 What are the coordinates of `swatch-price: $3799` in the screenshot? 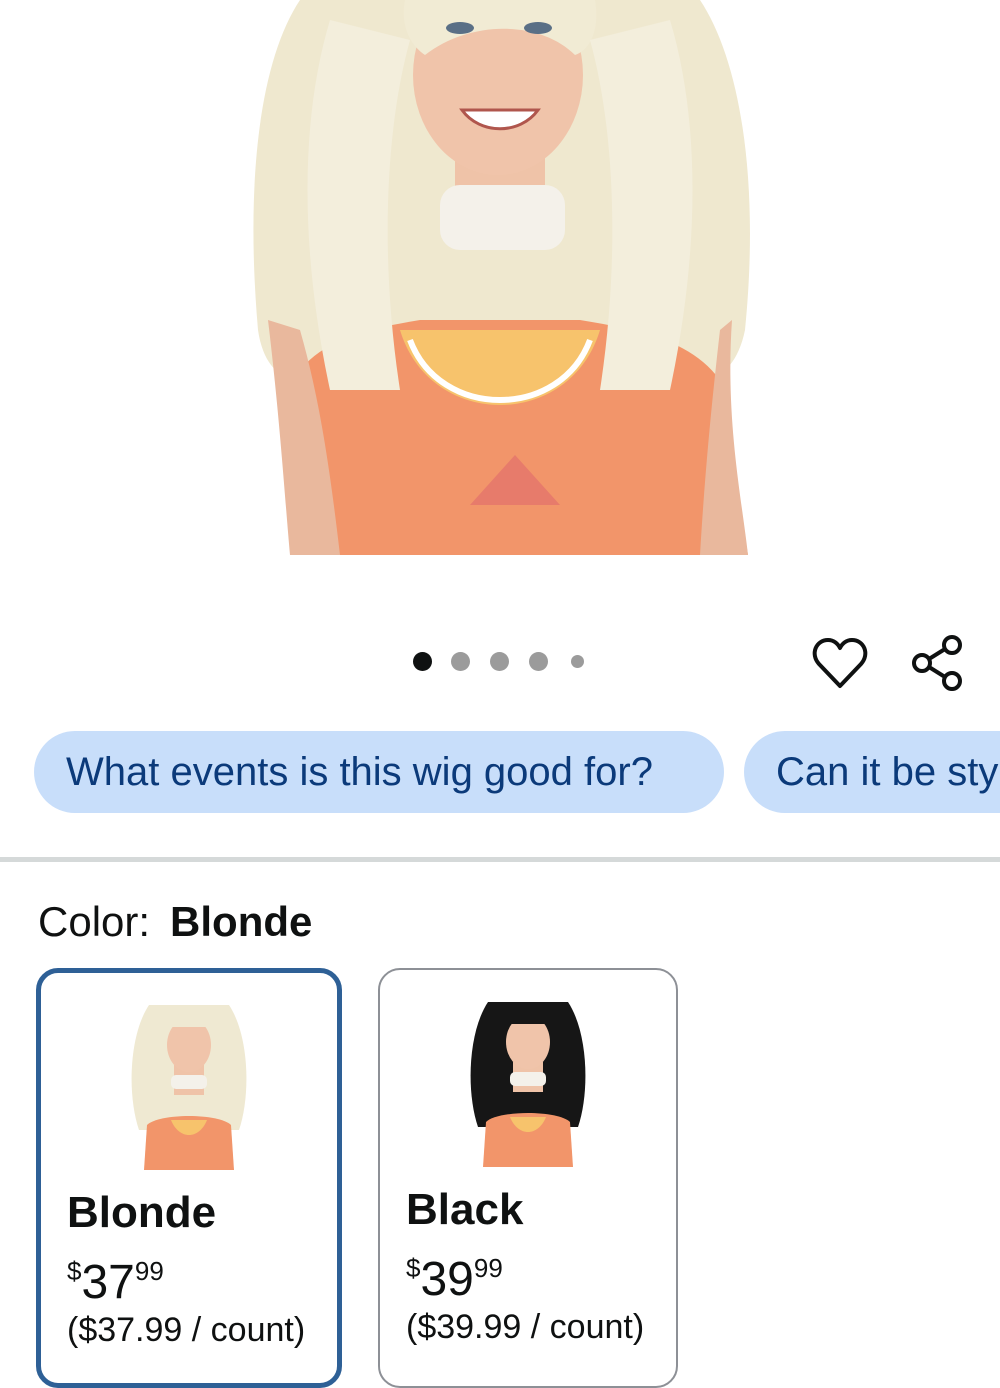 It's located at (115, 1277).